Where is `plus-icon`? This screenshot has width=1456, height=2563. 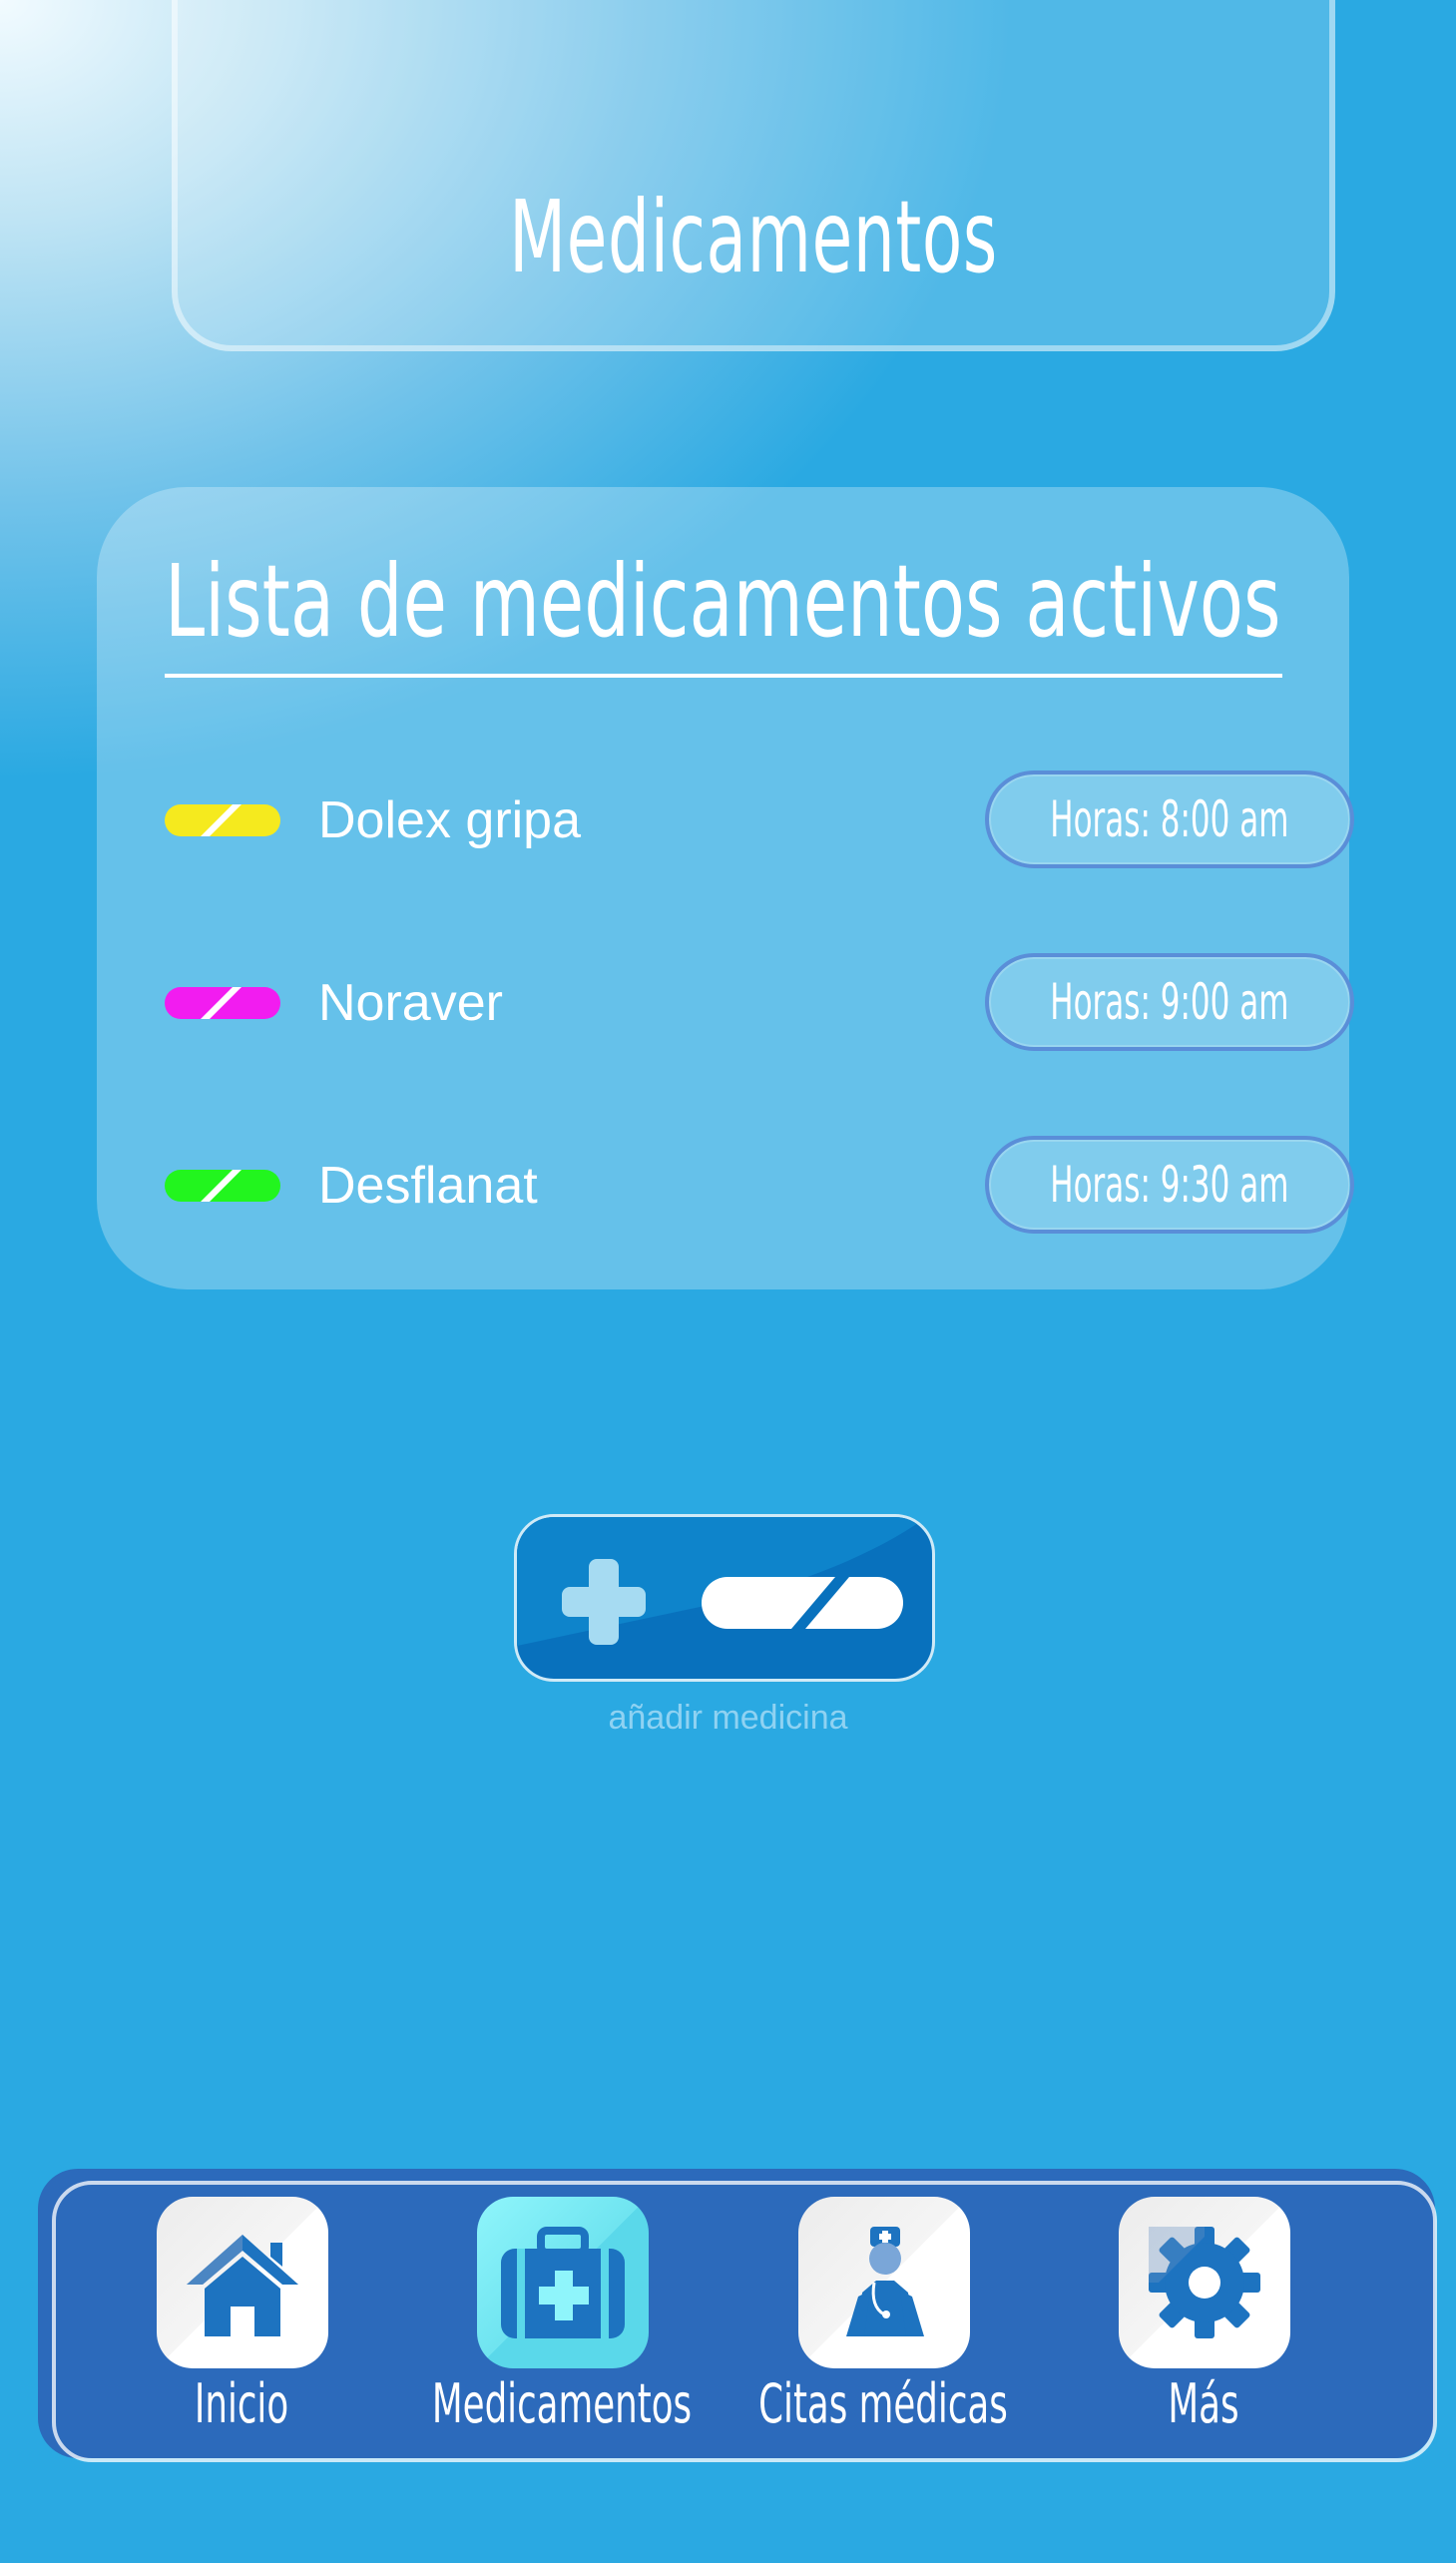
plus-icon is located at coordinates (604, 1602).